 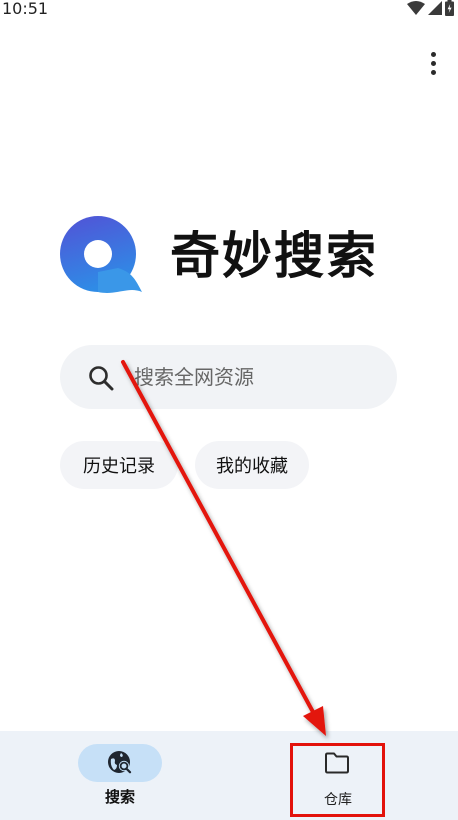 I want to click on nav-label-search: 搜索, so click(x=119, y=797).